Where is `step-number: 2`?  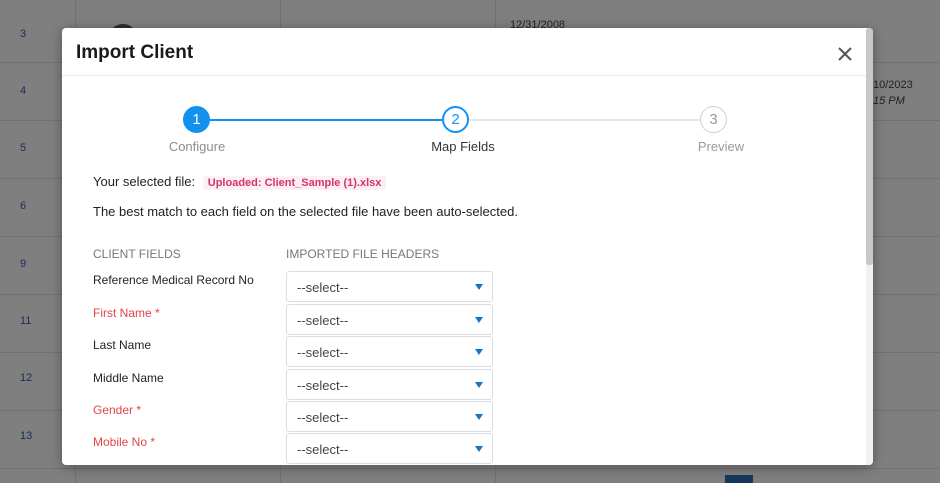 step-number: 2 is located at coordinates (455, 119).